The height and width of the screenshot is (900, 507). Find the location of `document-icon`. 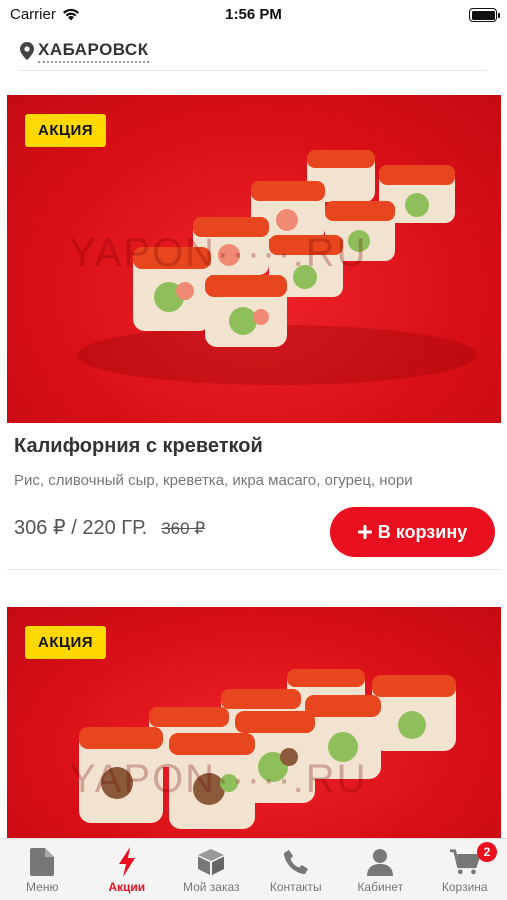

document-icon is located at coordinates (42, 862).